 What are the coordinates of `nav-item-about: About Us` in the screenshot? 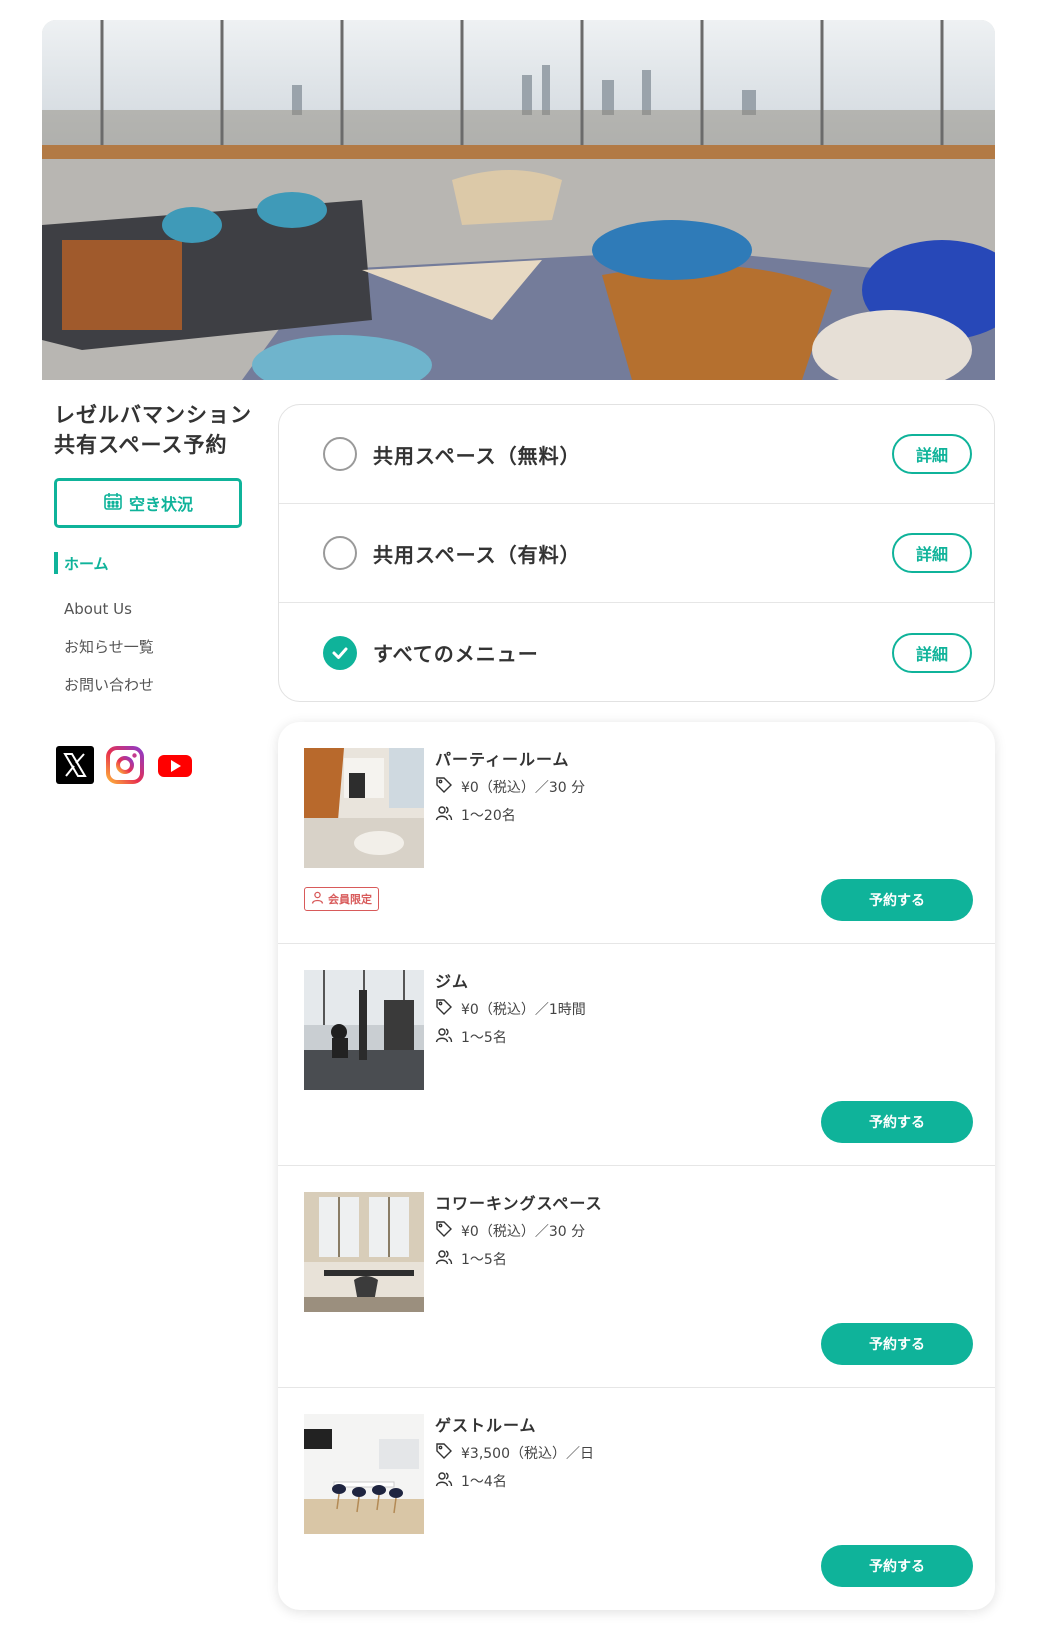 It's located at (163, 609).